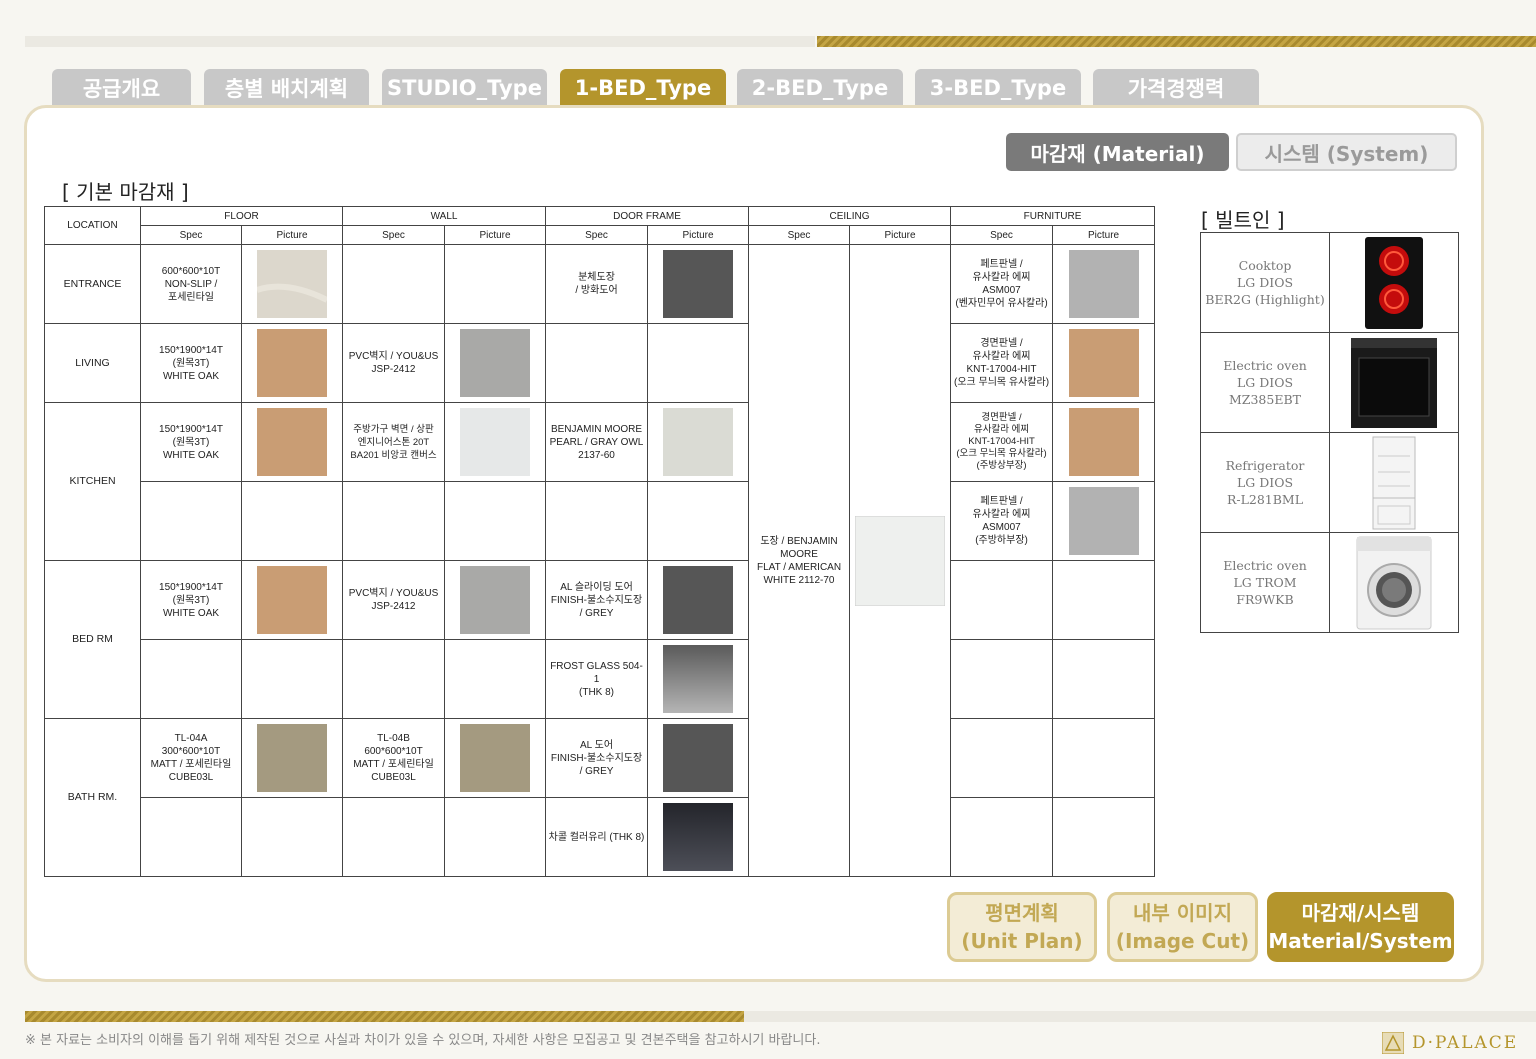 The width and height of the screenshot is (1536, 1059). I want to click on tab-supply-overview: 공급개요, so click(121, 88).